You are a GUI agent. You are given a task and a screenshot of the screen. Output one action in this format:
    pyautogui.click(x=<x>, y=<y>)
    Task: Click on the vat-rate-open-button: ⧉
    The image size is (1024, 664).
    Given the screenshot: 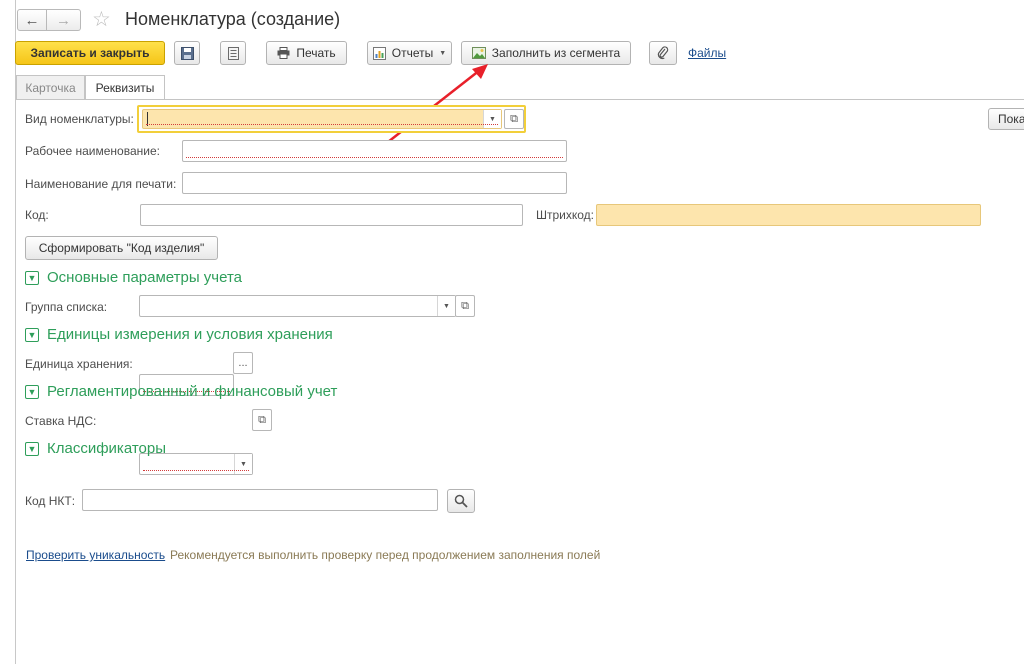 What is the action you would take?
    pyautogui.click(x=262, y=420)
    